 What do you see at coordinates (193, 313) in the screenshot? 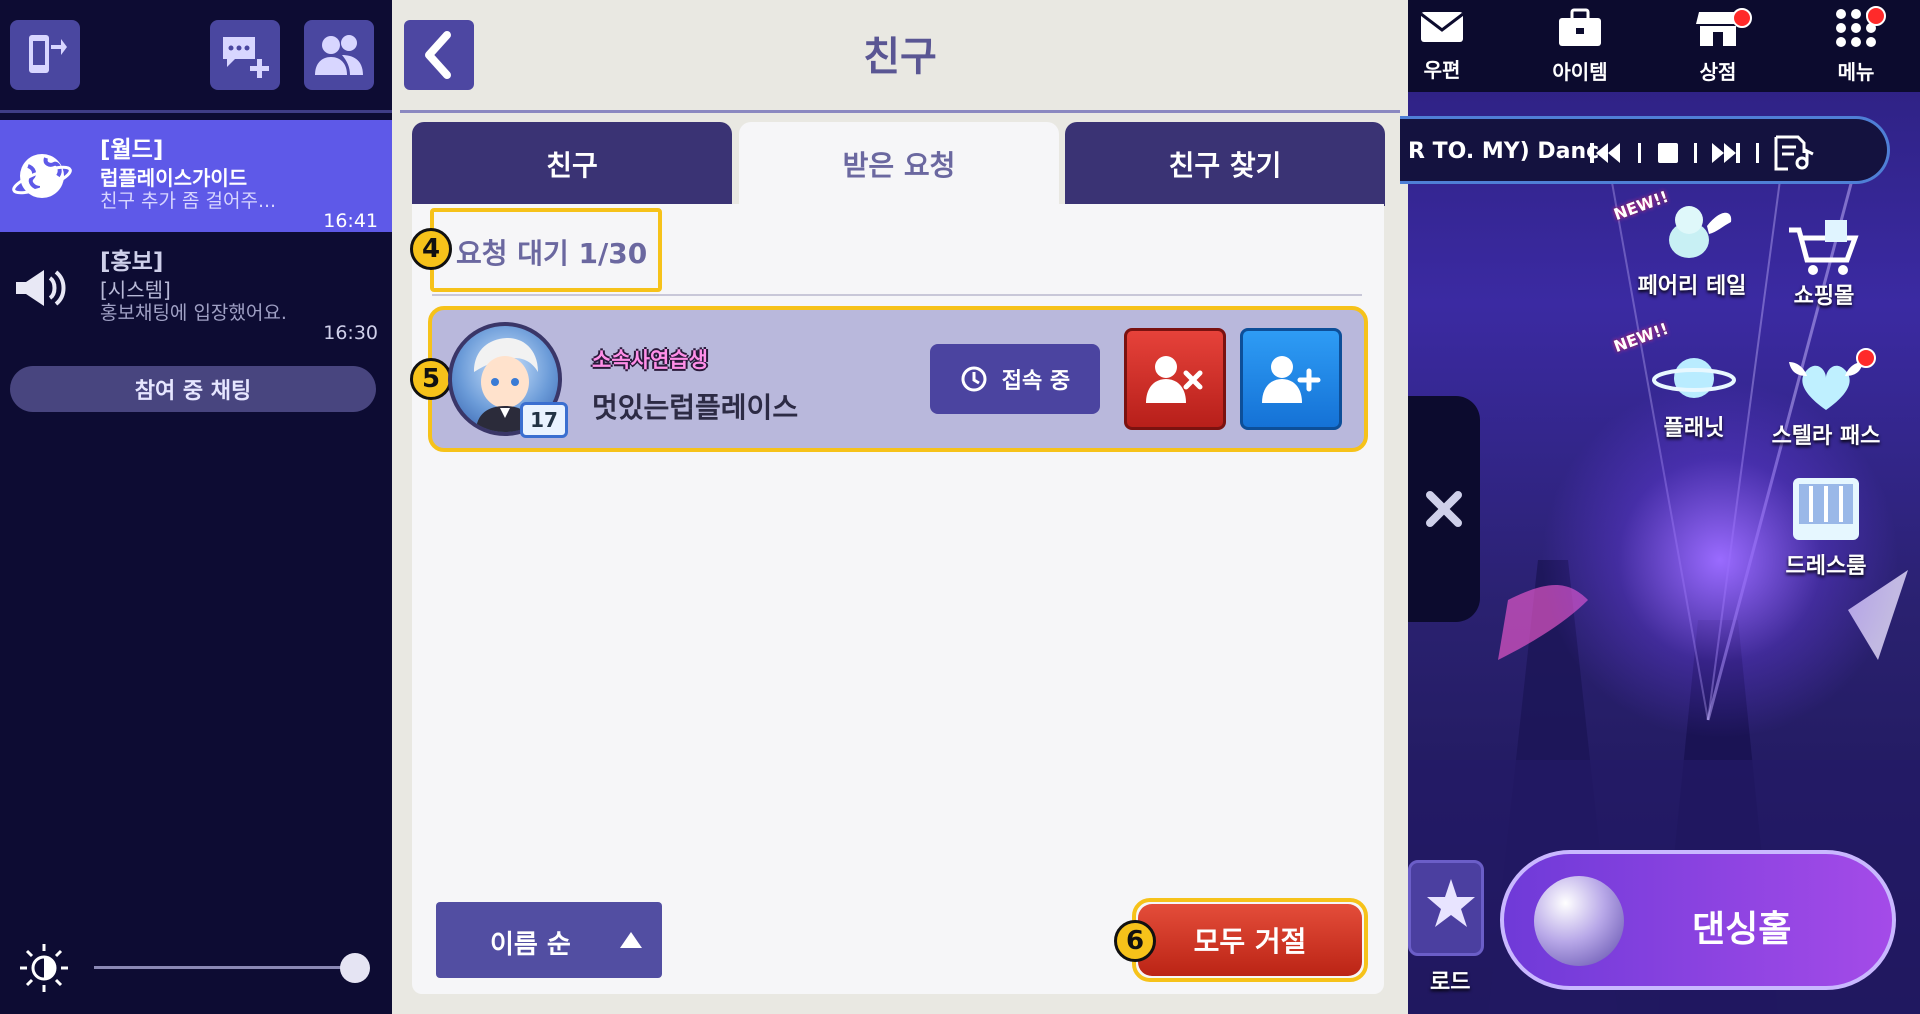
I see `chat-message: 홍보채팅에 입장했어요.` at bounding box center [193, 313].